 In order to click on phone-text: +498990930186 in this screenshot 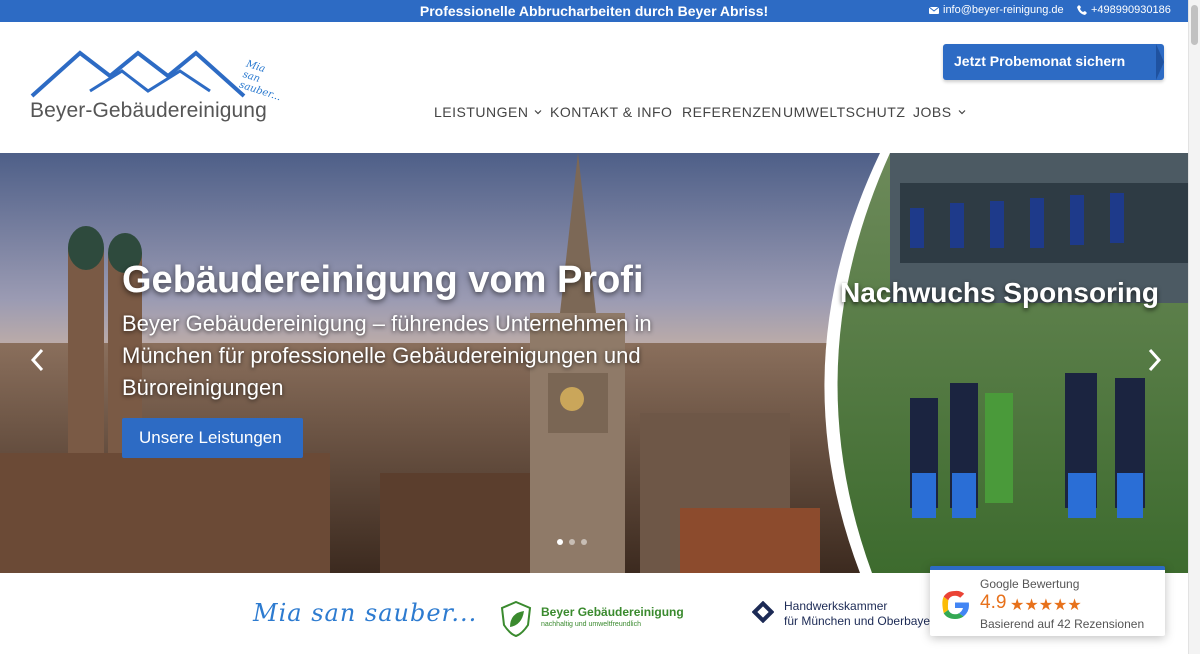, I will do `click(1131, 10)`.